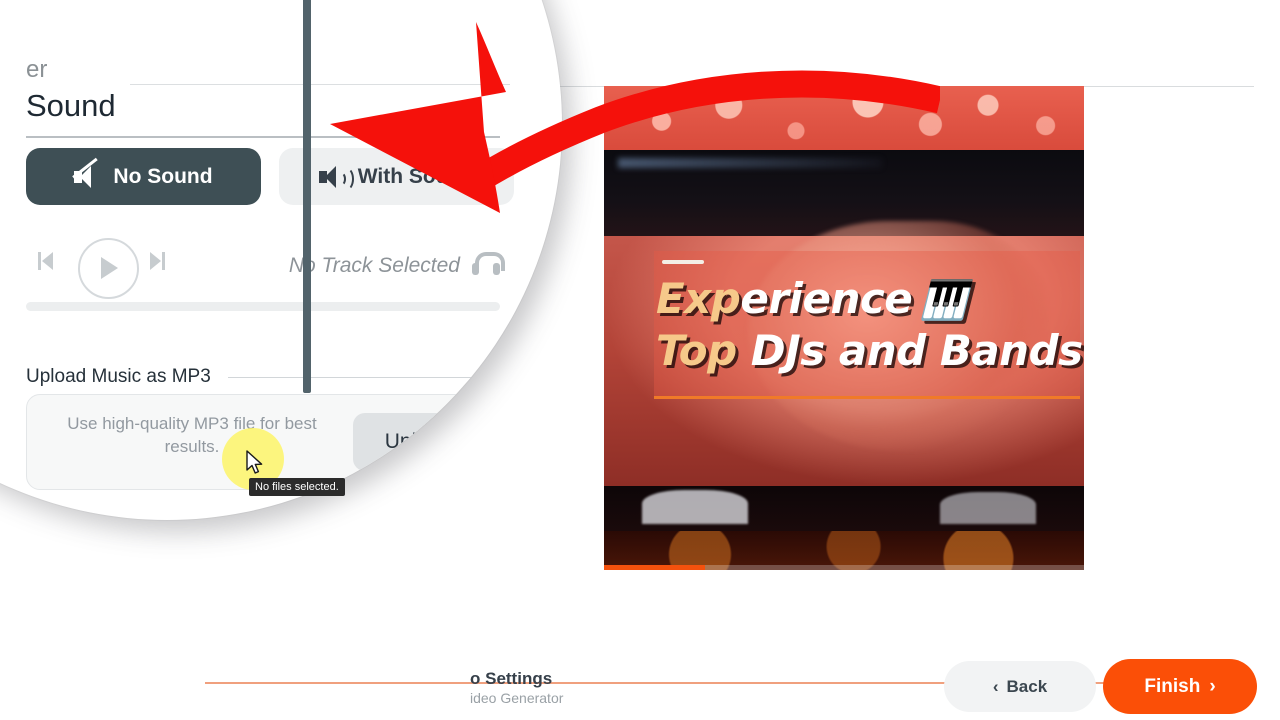 Image resolution: width=1280 pixels, height=720 pixels. What do you see at coordinates (263, 306) in the screenshot?
I see `track-progress-slider` at bounding box center [263, 306].